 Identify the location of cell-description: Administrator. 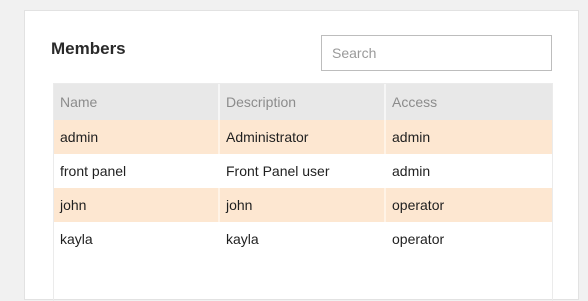
(303, 137).